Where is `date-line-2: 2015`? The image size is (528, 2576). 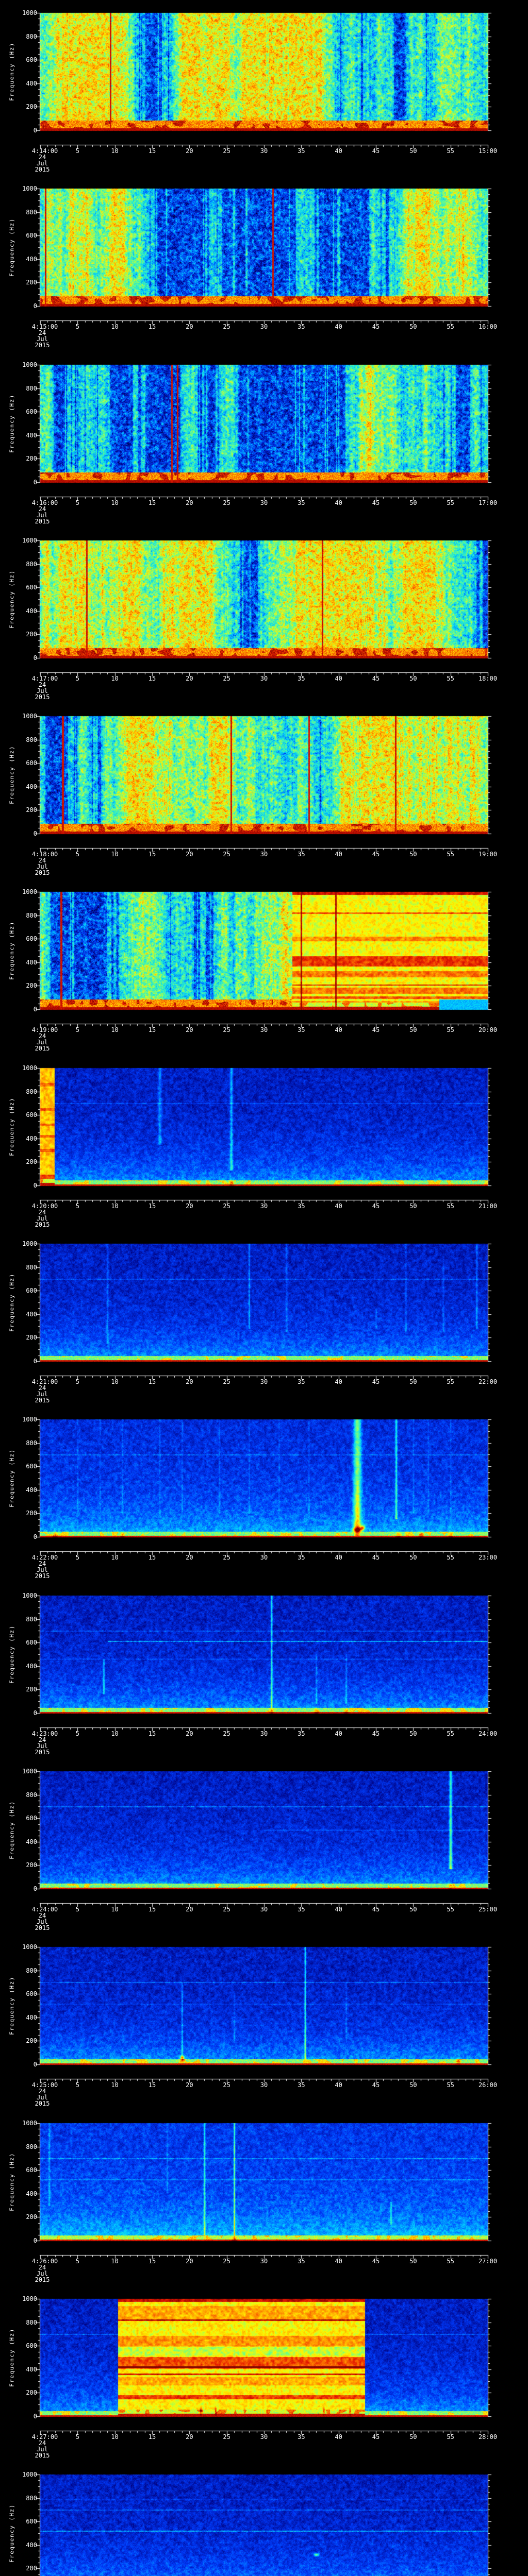 date-line-2: 2015 is located at coordinates (42, 1576).